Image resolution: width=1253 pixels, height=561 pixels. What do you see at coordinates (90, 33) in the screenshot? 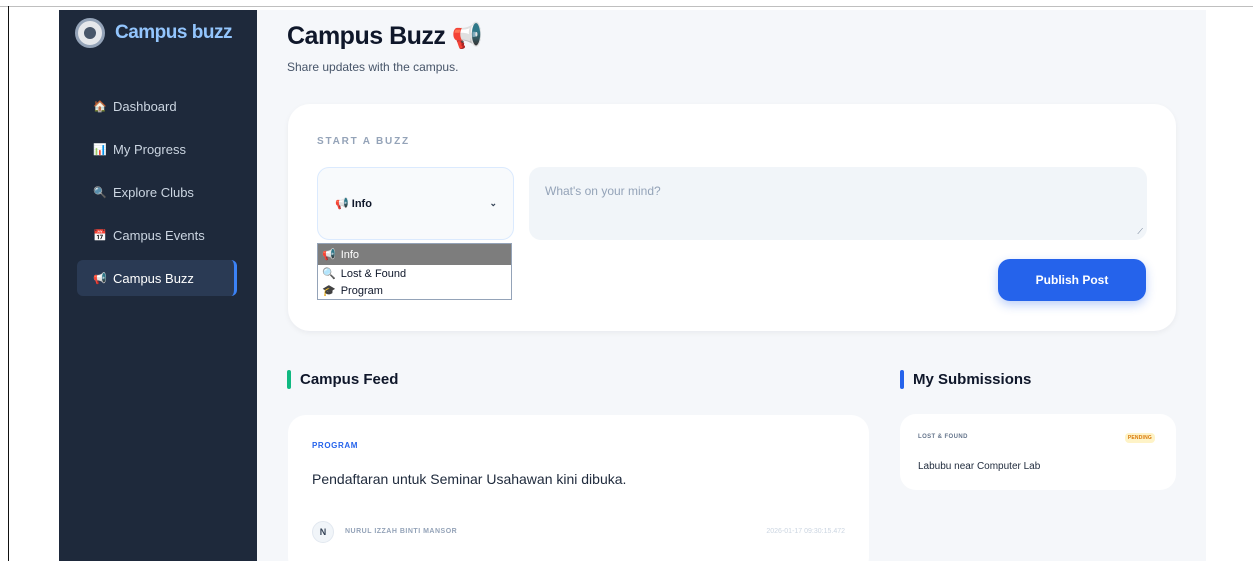
I see `university-seal-icon` at bounding box center [90, 33].